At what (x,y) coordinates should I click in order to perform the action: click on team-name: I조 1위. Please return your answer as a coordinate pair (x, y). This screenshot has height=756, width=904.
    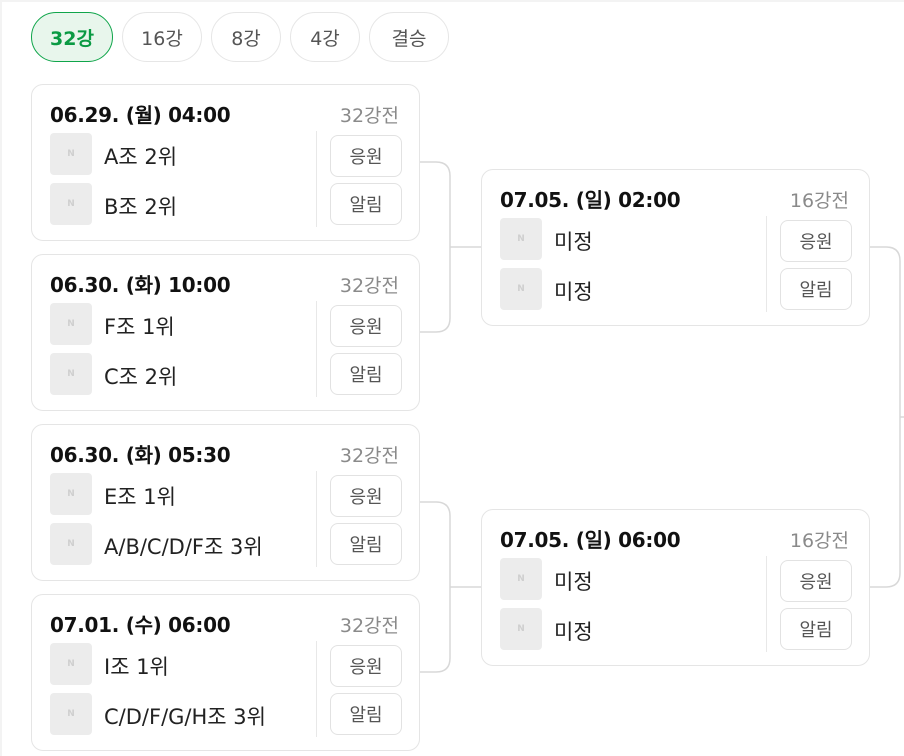
    Looking at the image, I should click on (136, 667).